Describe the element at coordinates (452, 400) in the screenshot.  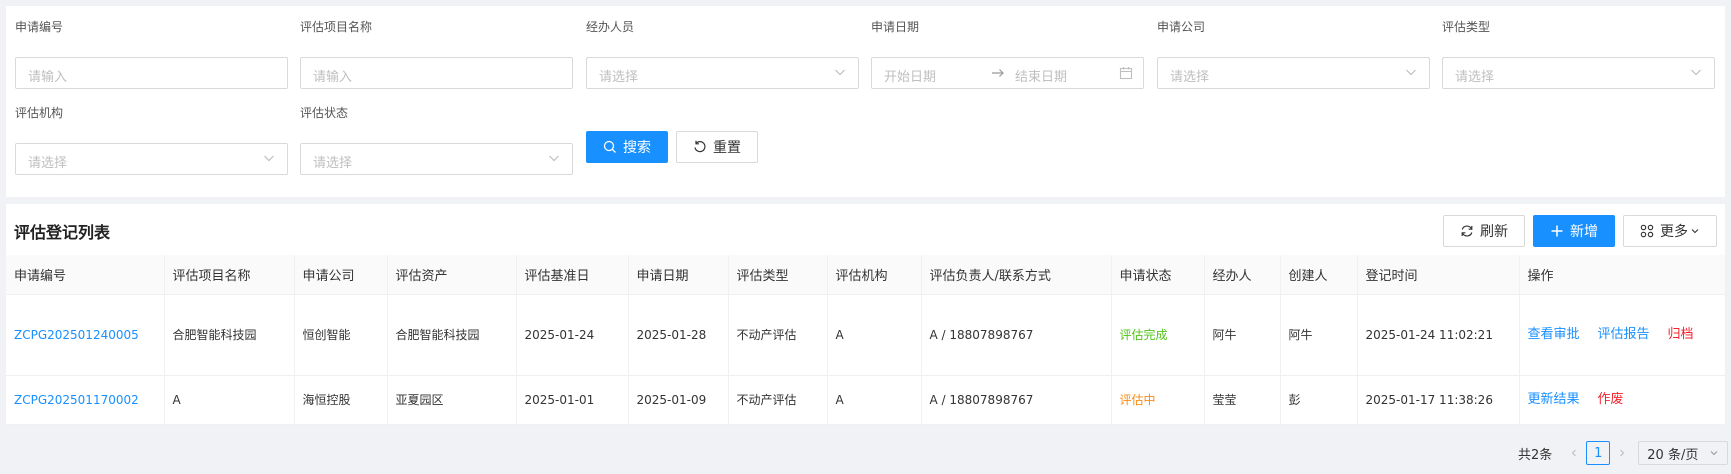
I see `asset-cell: 亚夏园区` at that location.